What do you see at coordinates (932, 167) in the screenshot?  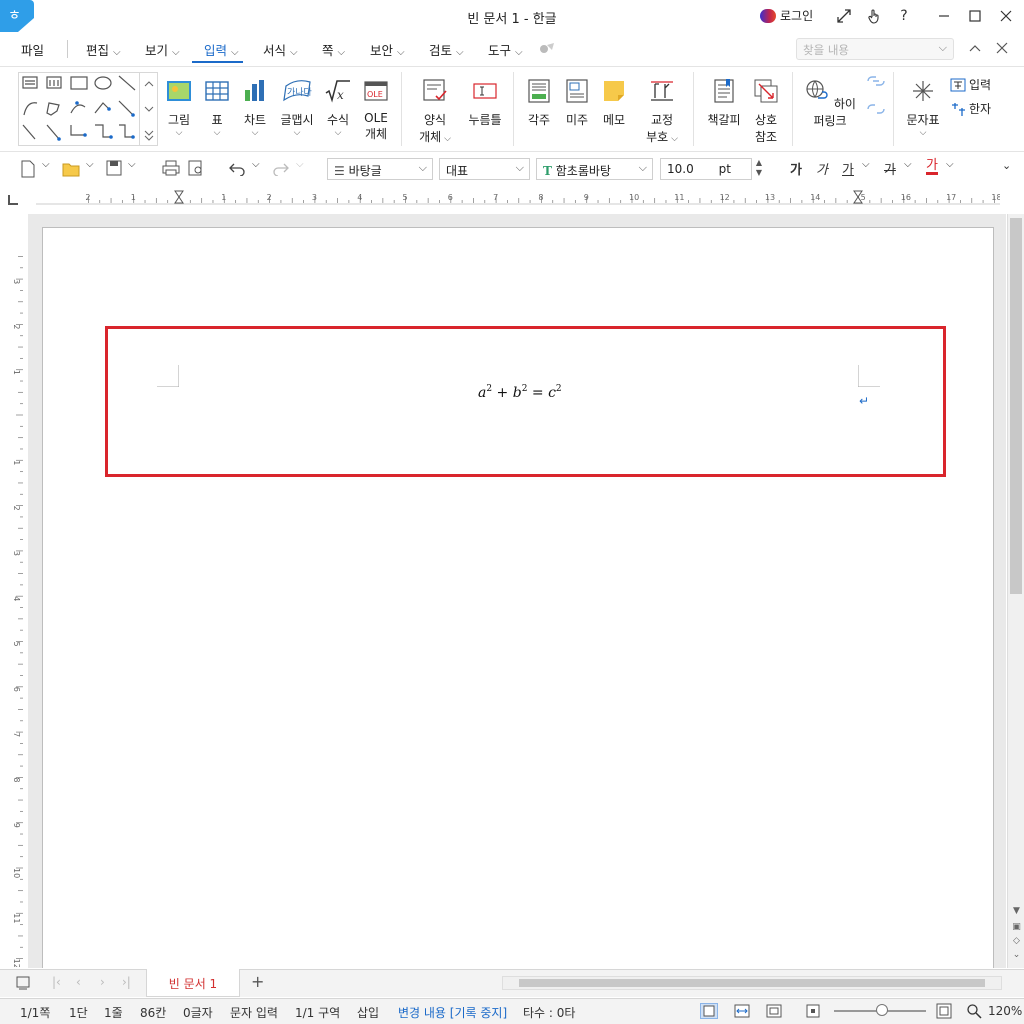 I see `font-color-button: 가` at bounding box center [932, 167].